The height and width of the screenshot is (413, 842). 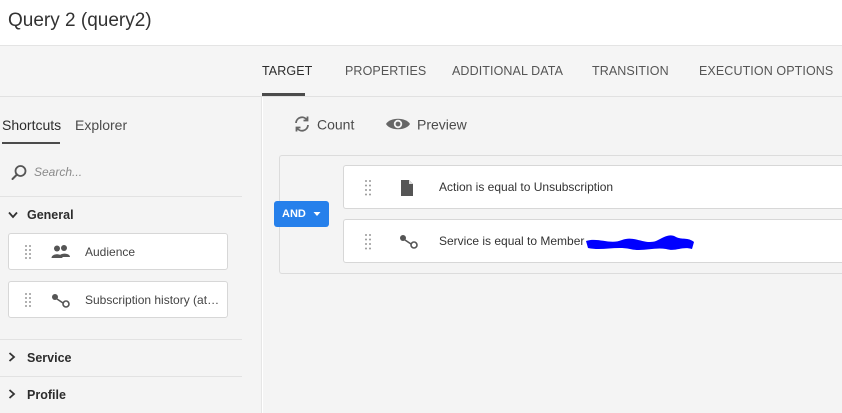 What do you see at coordinates (80, 20) in the screenshot?
I see `page-title: Query 2 (query2)` at bounding box center [80, 20].